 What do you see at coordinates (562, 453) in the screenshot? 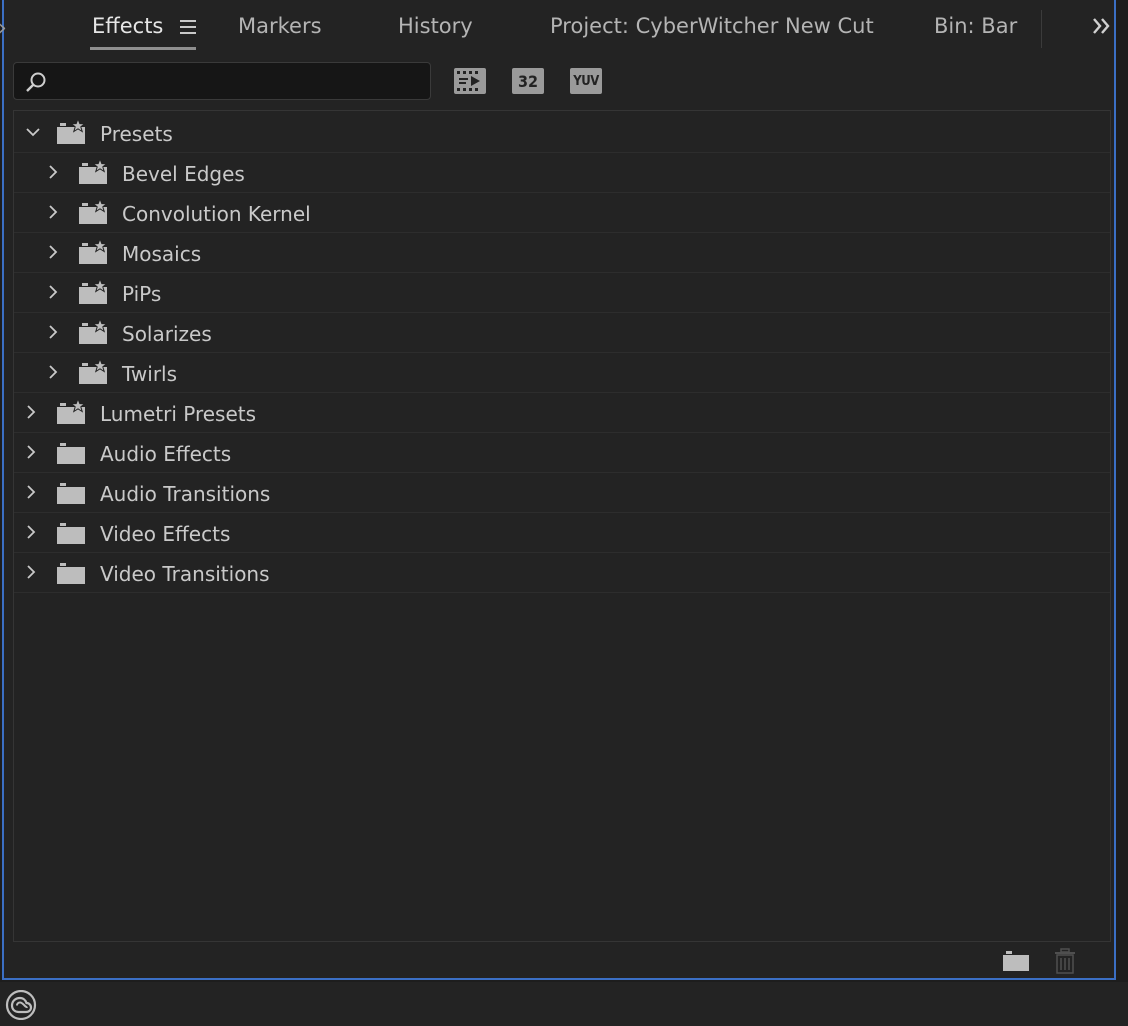
I see `tree-item-audio-effects: Audio Effects` at bounding box center [562, 453].